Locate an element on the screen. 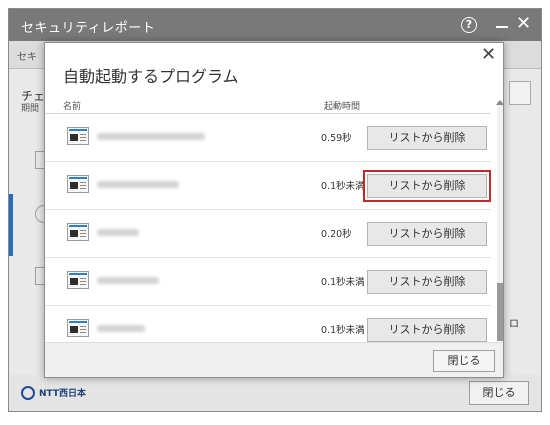  program-row: 0.59秒 リストから削除 is located at coordinates (268, 138).